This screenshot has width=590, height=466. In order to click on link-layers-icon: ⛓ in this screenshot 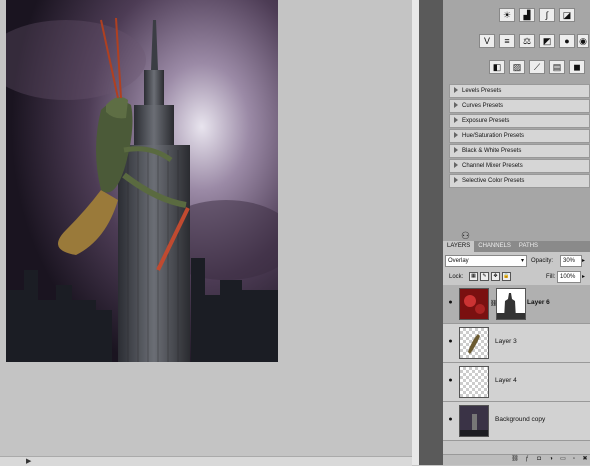, I will do `click(515, 459)`.